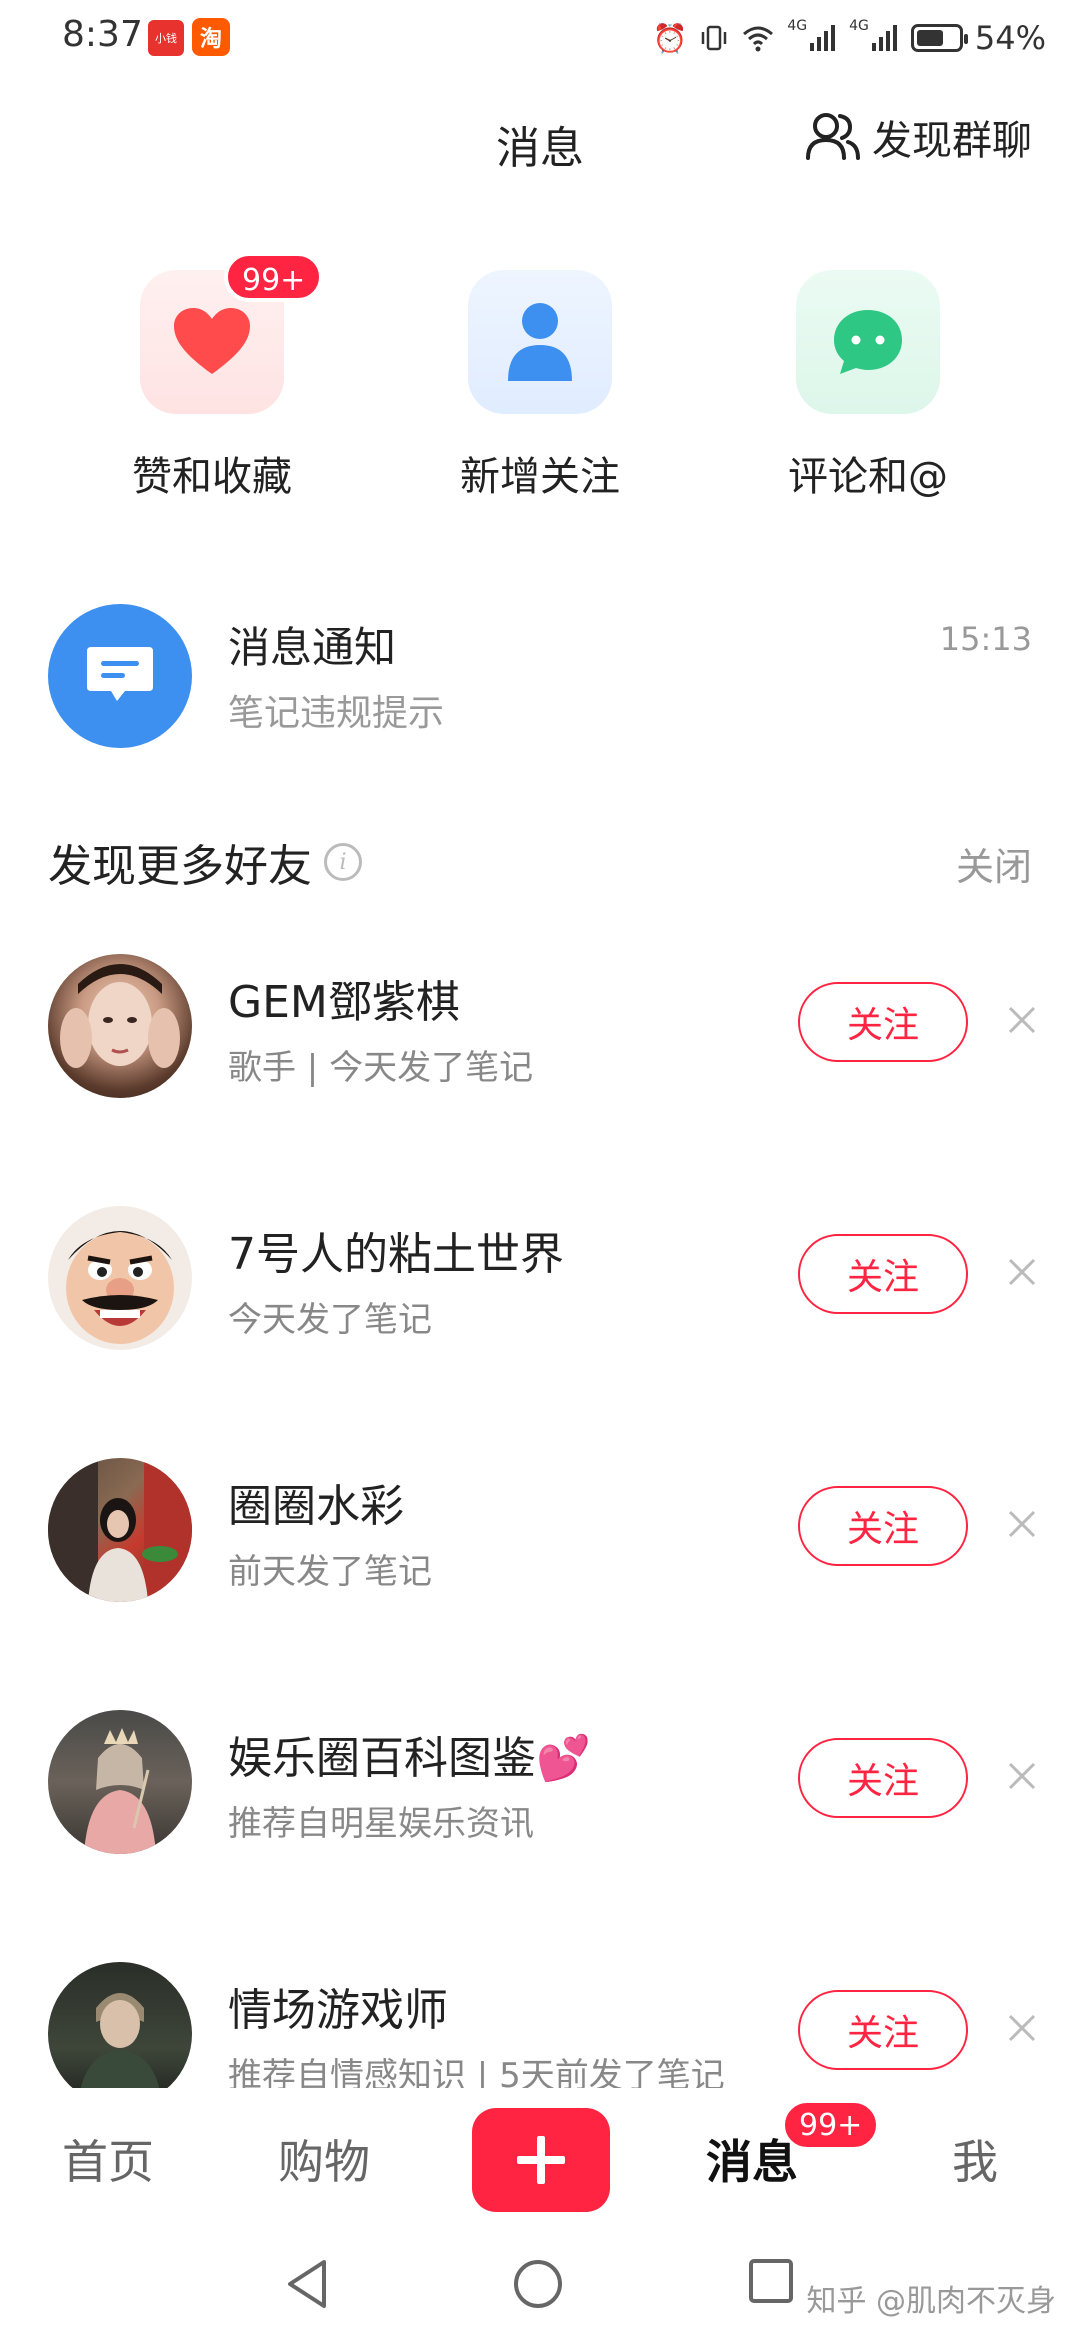  Describe the element at coordinates (994, 863) in the screenshot. I see `close-recommendations-button: 关闭` at that location.